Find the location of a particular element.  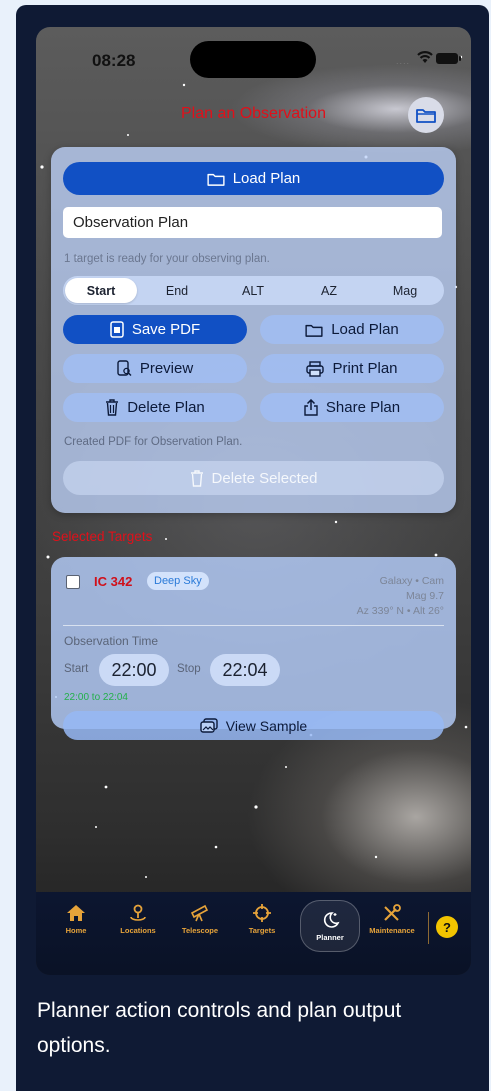

target-name: IC 342 is located at coordinates (113, 581).